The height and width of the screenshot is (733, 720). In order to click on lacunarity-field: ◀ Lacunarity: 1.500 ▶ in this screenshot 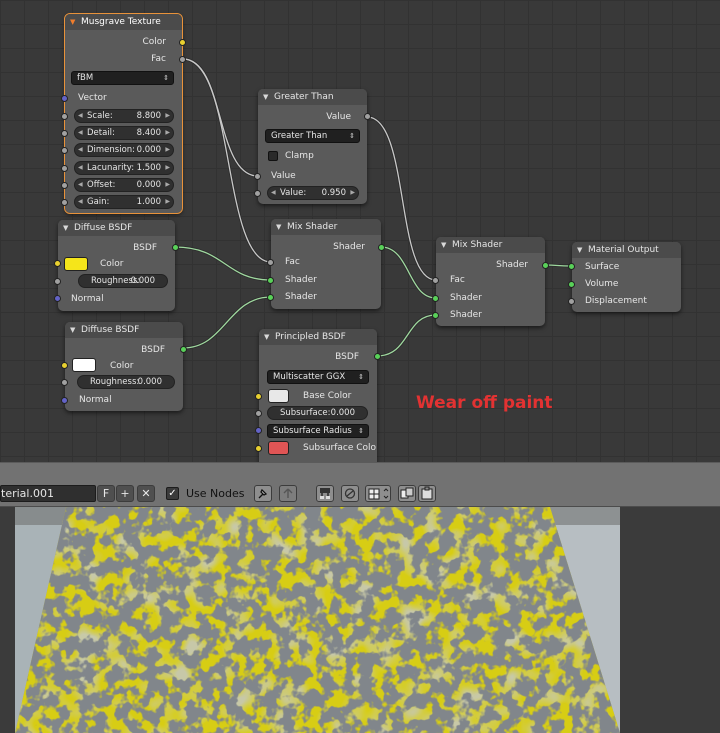, I will do `click(124, 168)`.